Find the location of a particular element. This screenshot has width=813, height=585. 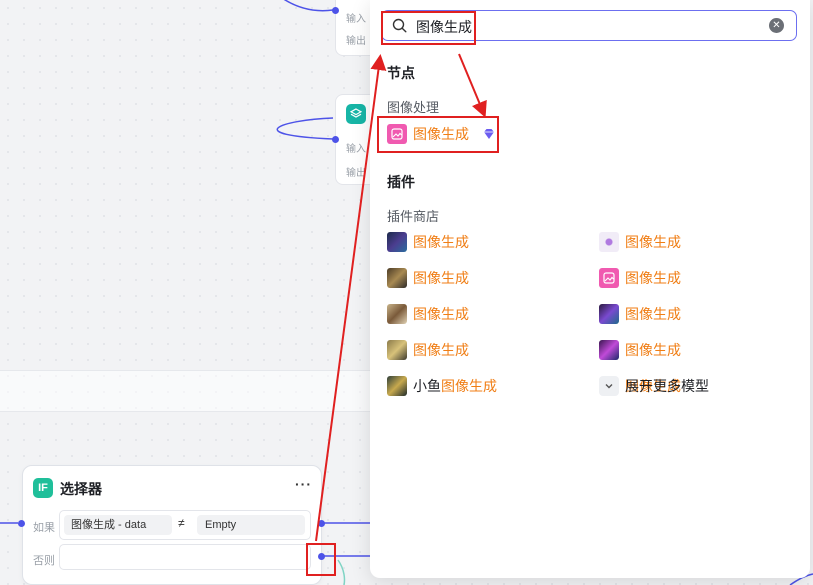

section-plugins: 插件 is located at coordinates (401, 182).